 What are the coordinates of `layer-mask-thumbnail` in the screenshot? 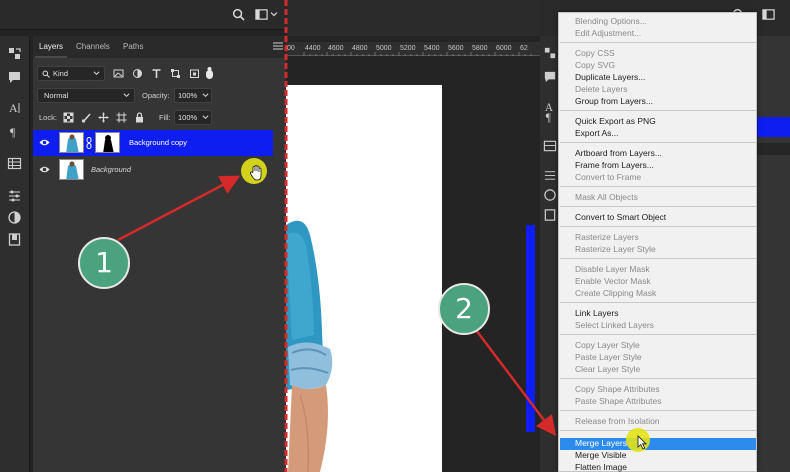 It's located at (107, 142).